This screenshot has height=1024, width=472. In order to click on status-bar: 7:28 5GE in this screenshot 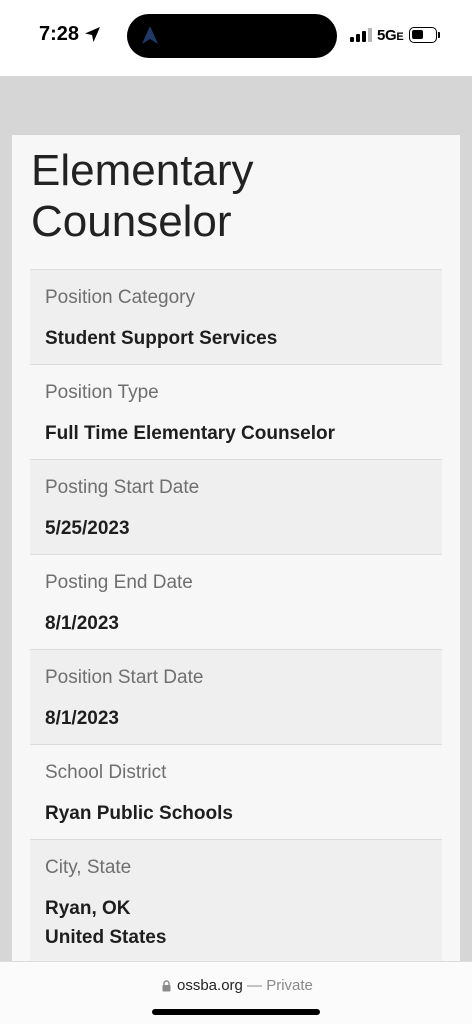, I will do `click(236, 38)`.